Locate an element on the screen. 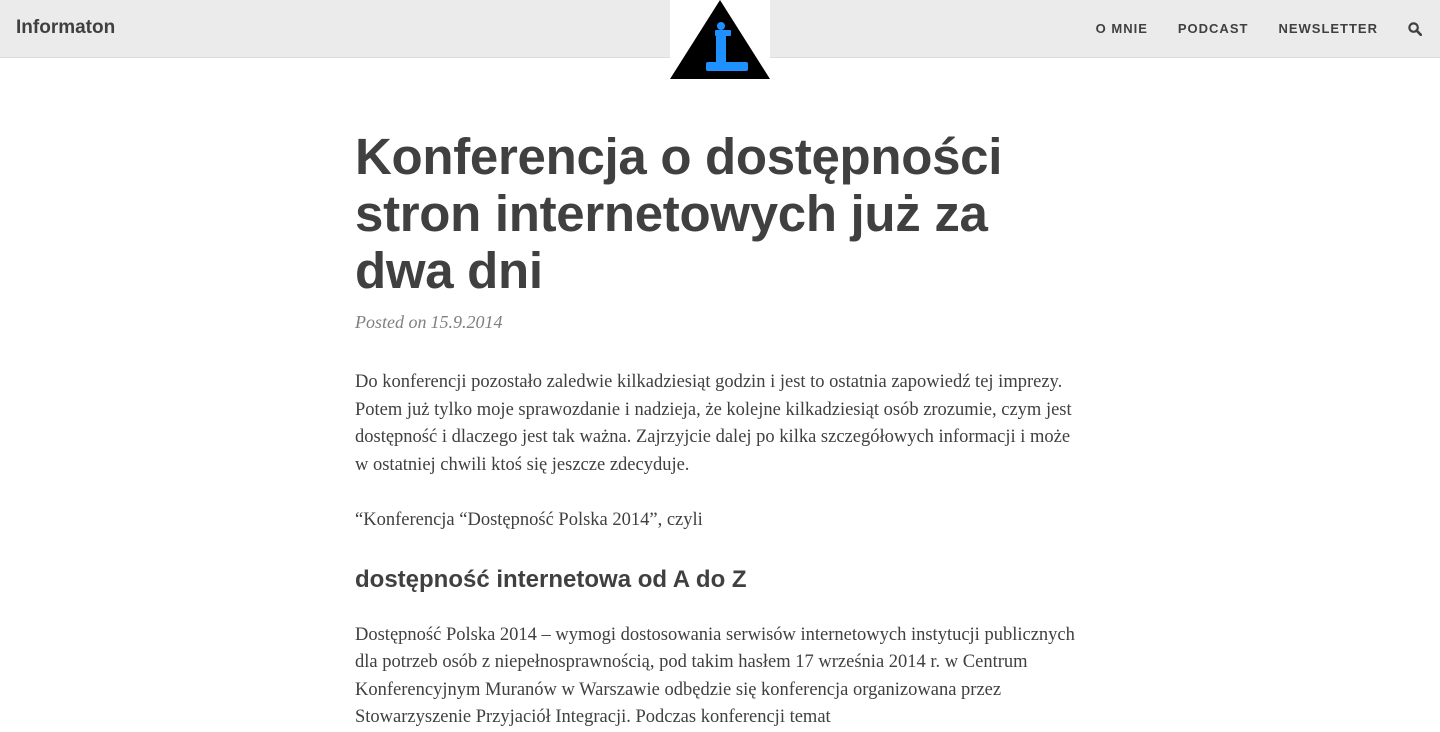 The width and height of the screenshot is (1440, 732). posted-on-label: Posted on is located at coordinates (391, 322).